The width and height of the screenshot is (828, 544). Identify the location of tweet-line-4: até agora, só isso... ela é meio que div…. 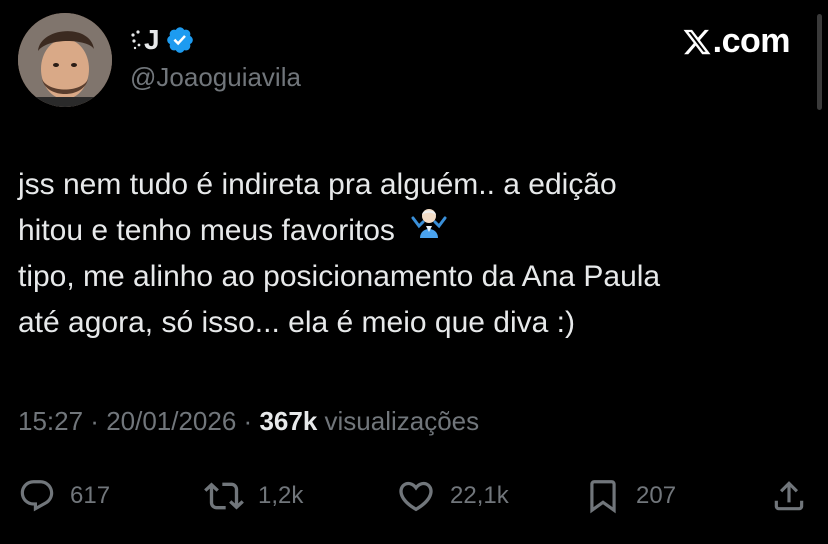
(296, 322).